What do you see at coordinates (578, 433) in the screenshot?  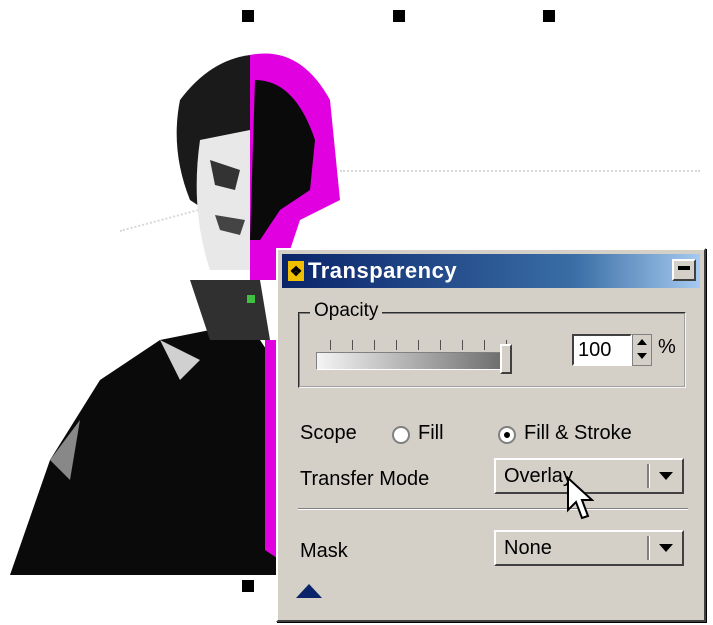 I see `scope-fill-stroke-label: Fill & Stroke` at bounding box center [578, 433].